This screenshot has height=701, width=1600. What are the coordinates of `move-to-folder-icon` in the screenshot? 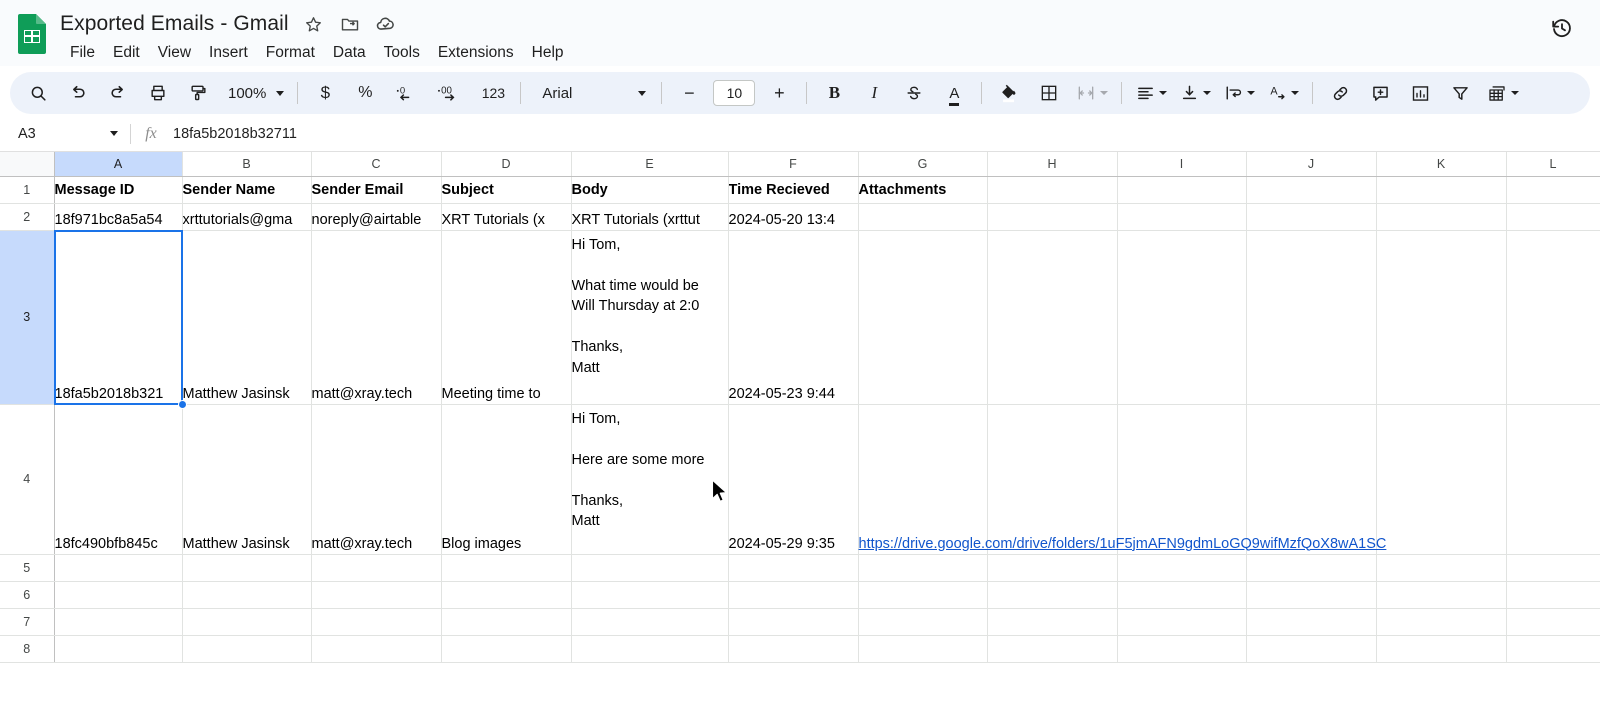 It's located at (350, 24).